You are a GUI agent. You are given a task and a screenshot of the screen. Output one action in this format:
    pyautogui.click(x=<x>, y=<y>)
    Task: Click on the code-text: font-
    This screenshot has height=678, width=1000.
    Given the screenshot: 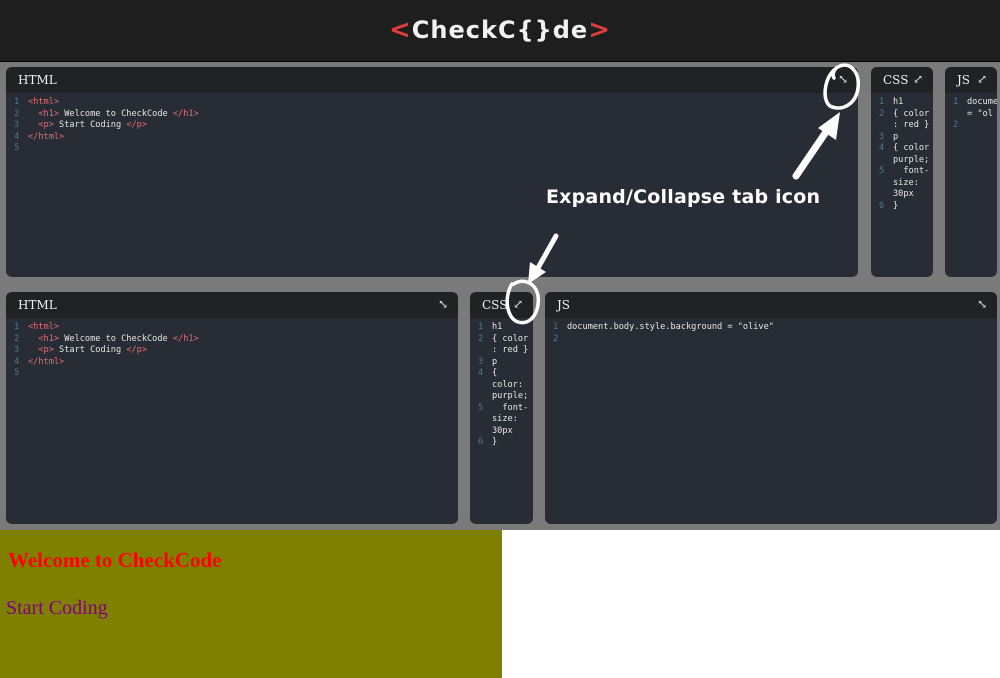 What is the action you would take?
    pyautogui.click(x=911, y=171)
    